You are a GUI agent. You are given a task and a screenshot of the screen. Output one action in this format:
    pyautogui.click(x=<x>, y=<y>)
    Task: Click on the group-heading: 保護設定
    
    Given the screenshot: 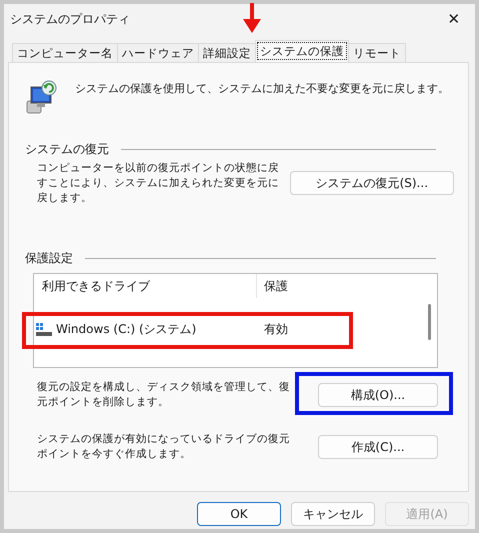 What is the action you would take?
    pyautogui.click(x=49, y=258)
    